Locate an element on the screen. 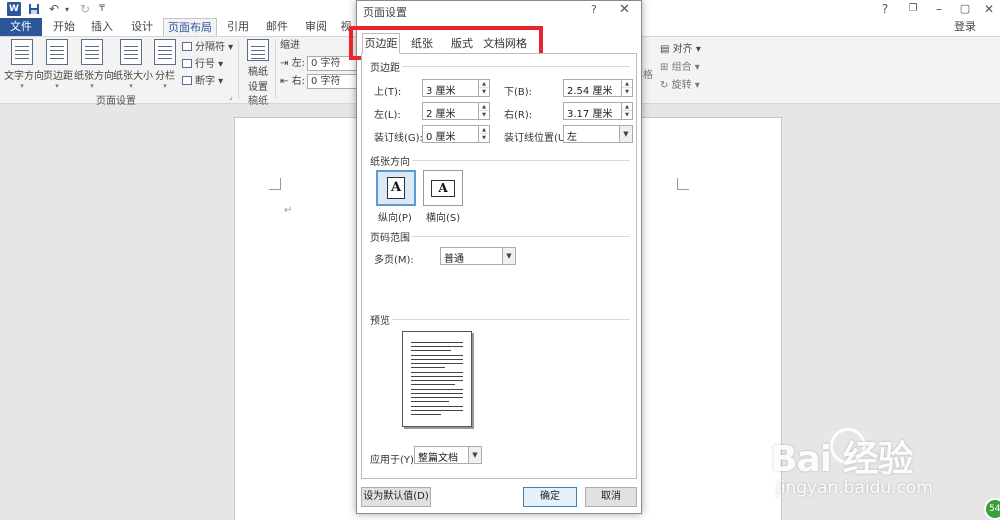 The image size is (1000, 520). paper-size-icon is located at coordinates (131, 52).